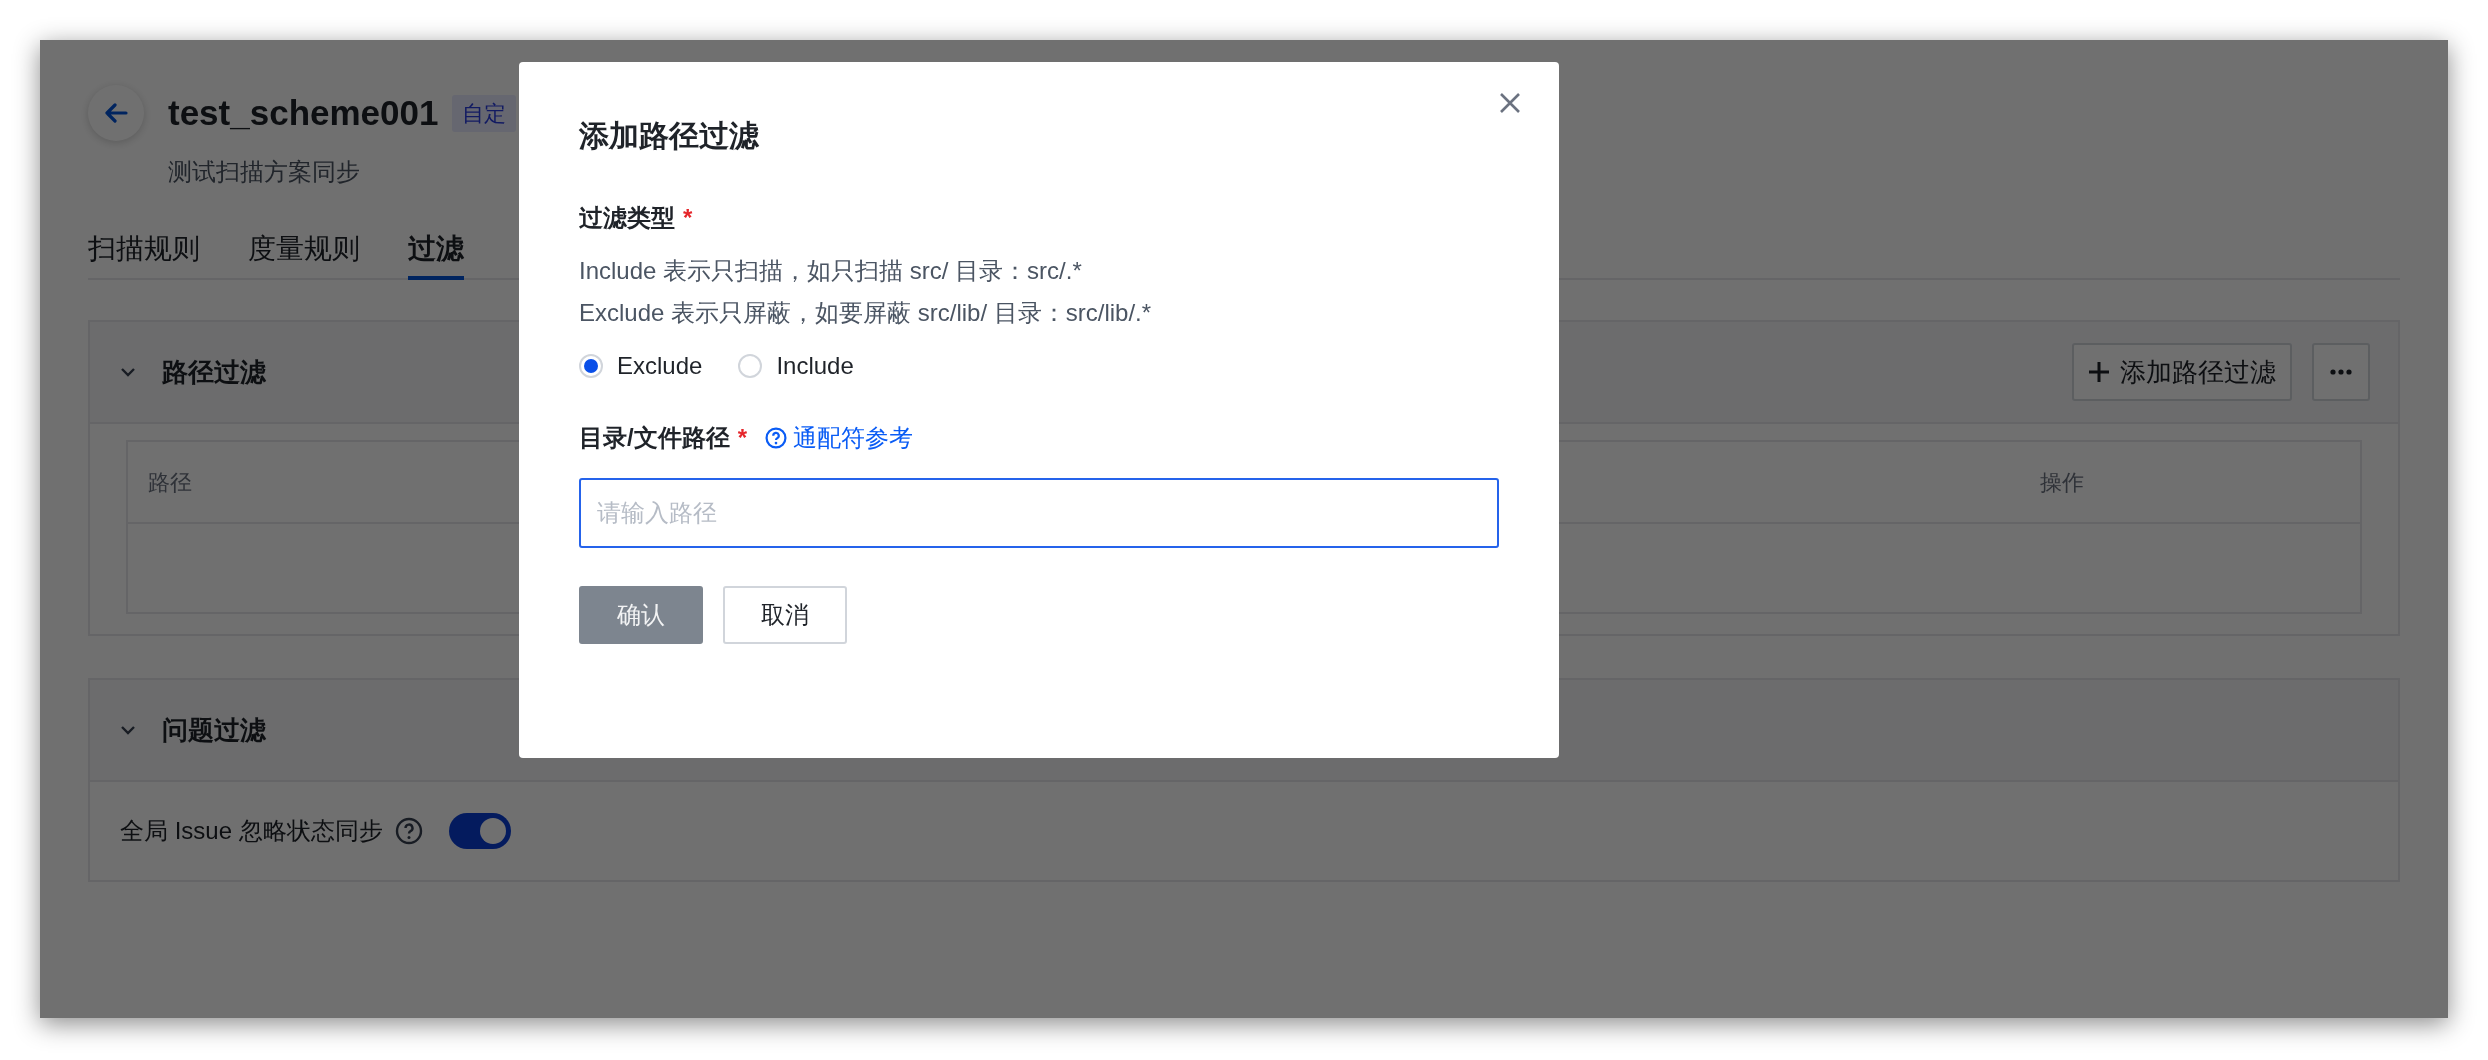 The height and width of the screenshot is (1060, 2488). What do you see at coordinates (251, 831) in the screenshot?
I see `setting-label: 全局 Issue 忽略状态同步` at bounding box center [251, 831].